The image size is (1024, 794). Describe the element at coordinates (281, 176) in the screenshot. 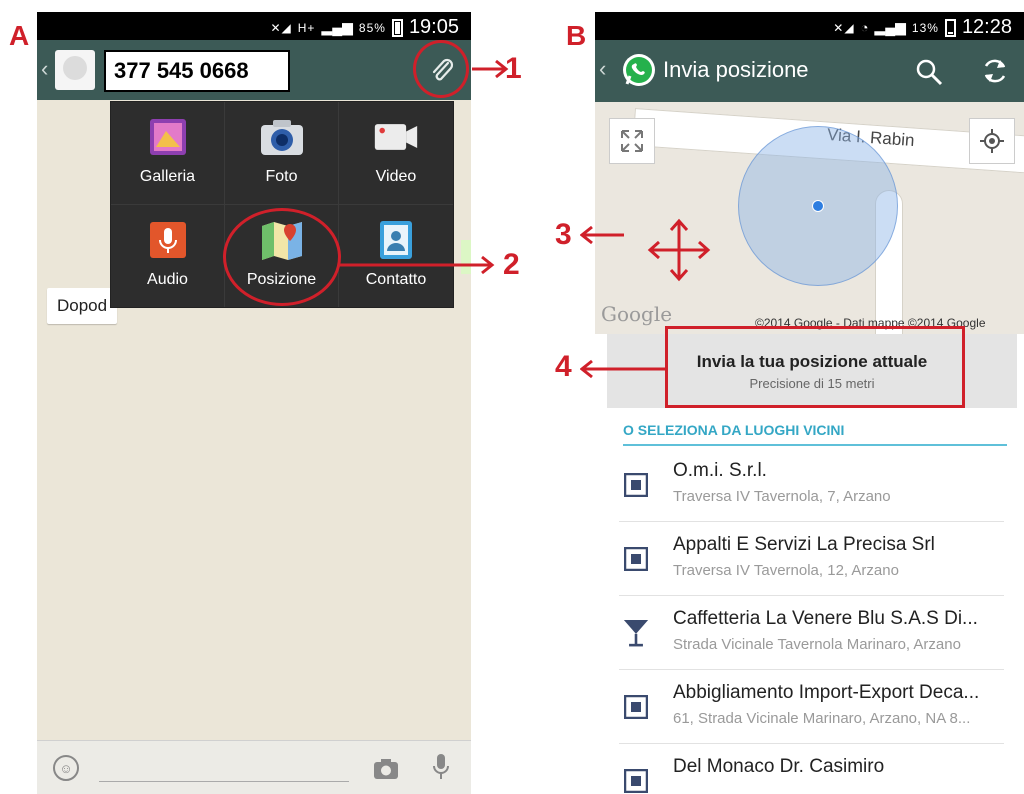

I see `attach-photo-label: Foto` at that location.